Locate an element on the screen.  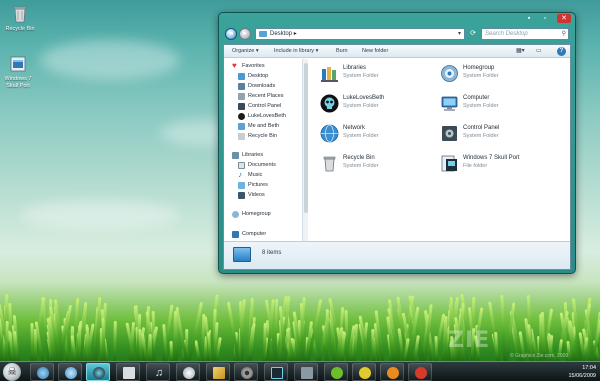
nav-item-me-and-beth: Me and Beth is located at coordinates (258, 126).